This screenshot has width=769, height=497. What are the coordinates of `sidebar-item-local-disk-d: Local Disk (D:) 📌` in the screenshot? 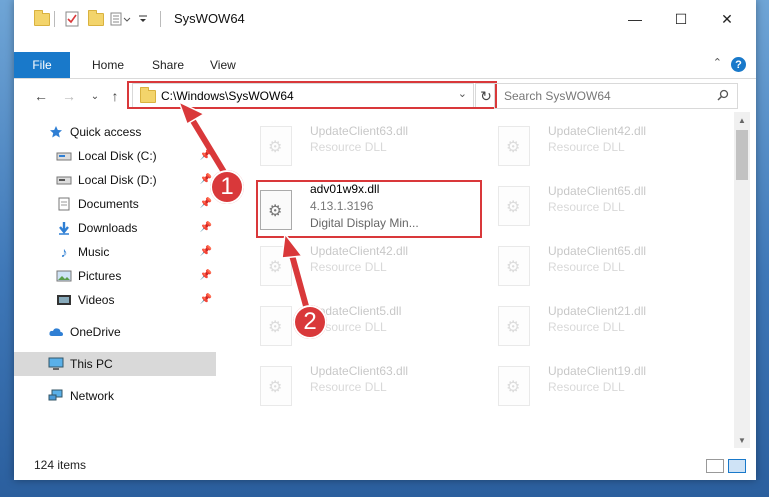 It's located at (115, 180).